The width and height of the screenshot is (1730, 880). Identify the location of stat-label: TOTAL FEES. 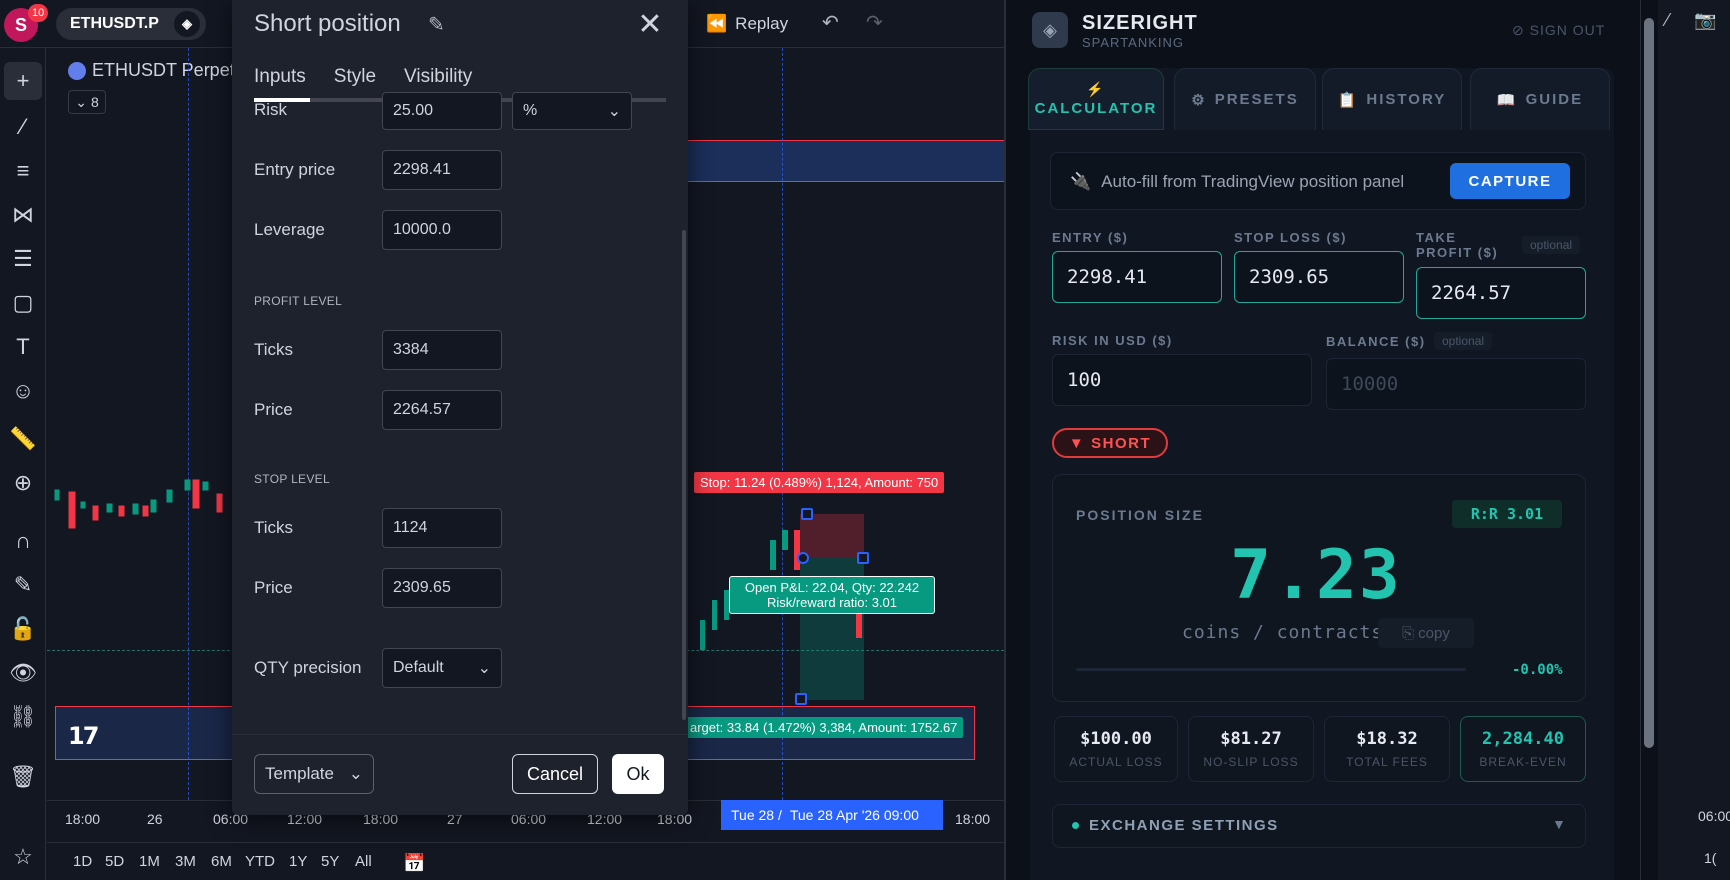
(1387, 762).